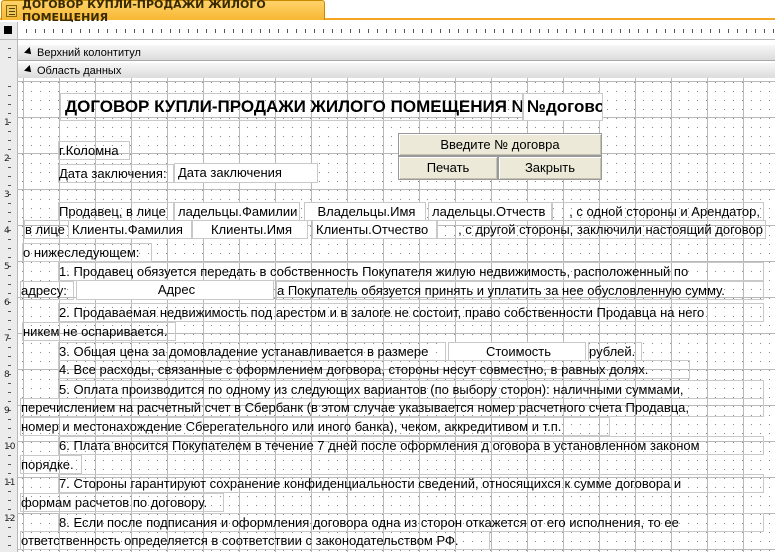 The image size is (775, 552). What do you see at coordinates (47, 290) in the screenshot?
I see `address-prefix-label: адресу:` at bounding box center [47, 290].